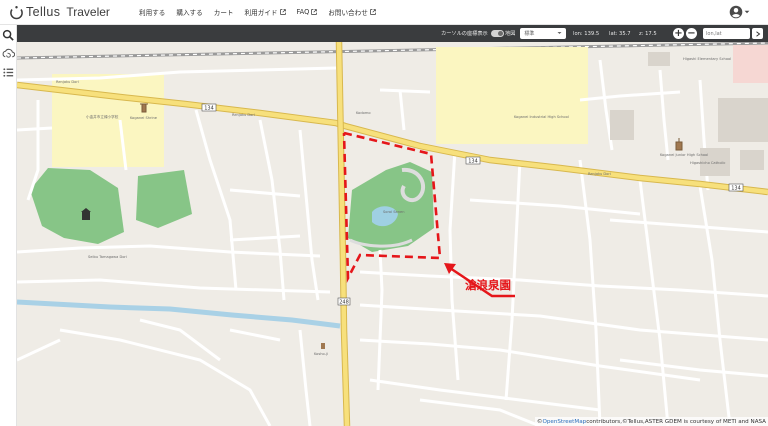  What do you see at coordinates (678, 33) in the screenshot?
I see `zoom-in-button: +` at bounding box center [678, 33].